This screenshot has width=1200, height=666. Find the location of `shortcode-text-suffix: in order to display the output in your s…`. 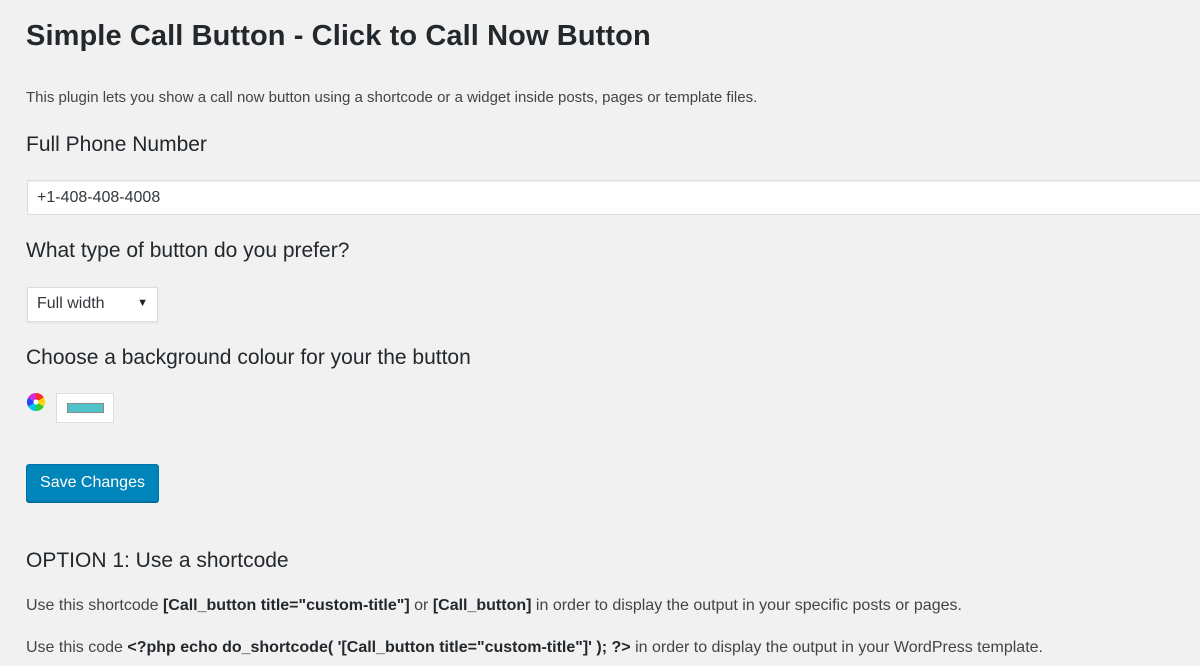

shortcode-text-suffix: in order to display the output in your s… is located at coordinates (746, 605).